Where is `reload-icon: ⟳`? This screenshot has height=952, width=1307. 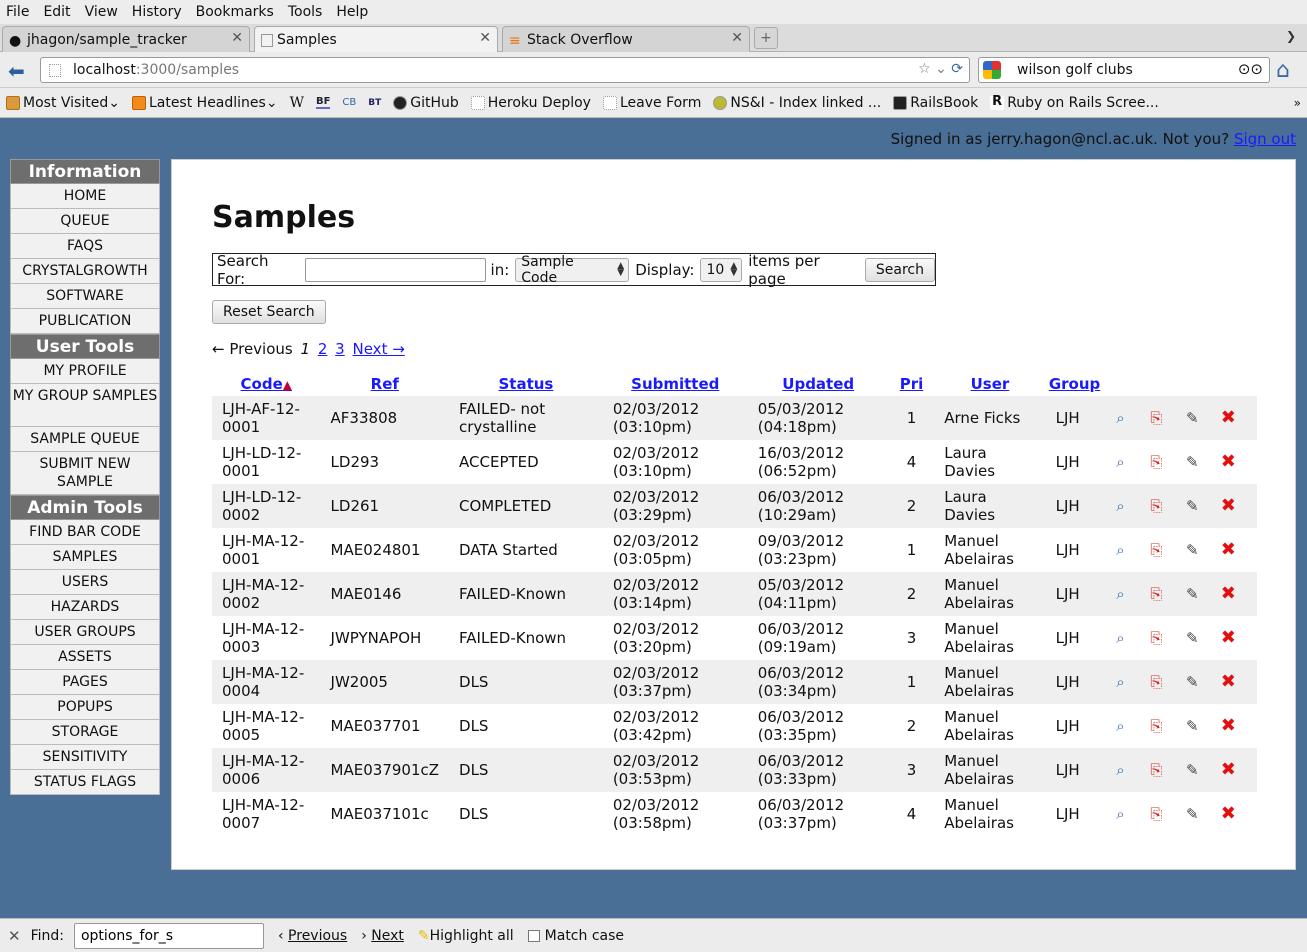
reload-icon: ⟳ is located at coordinates (957, 69).